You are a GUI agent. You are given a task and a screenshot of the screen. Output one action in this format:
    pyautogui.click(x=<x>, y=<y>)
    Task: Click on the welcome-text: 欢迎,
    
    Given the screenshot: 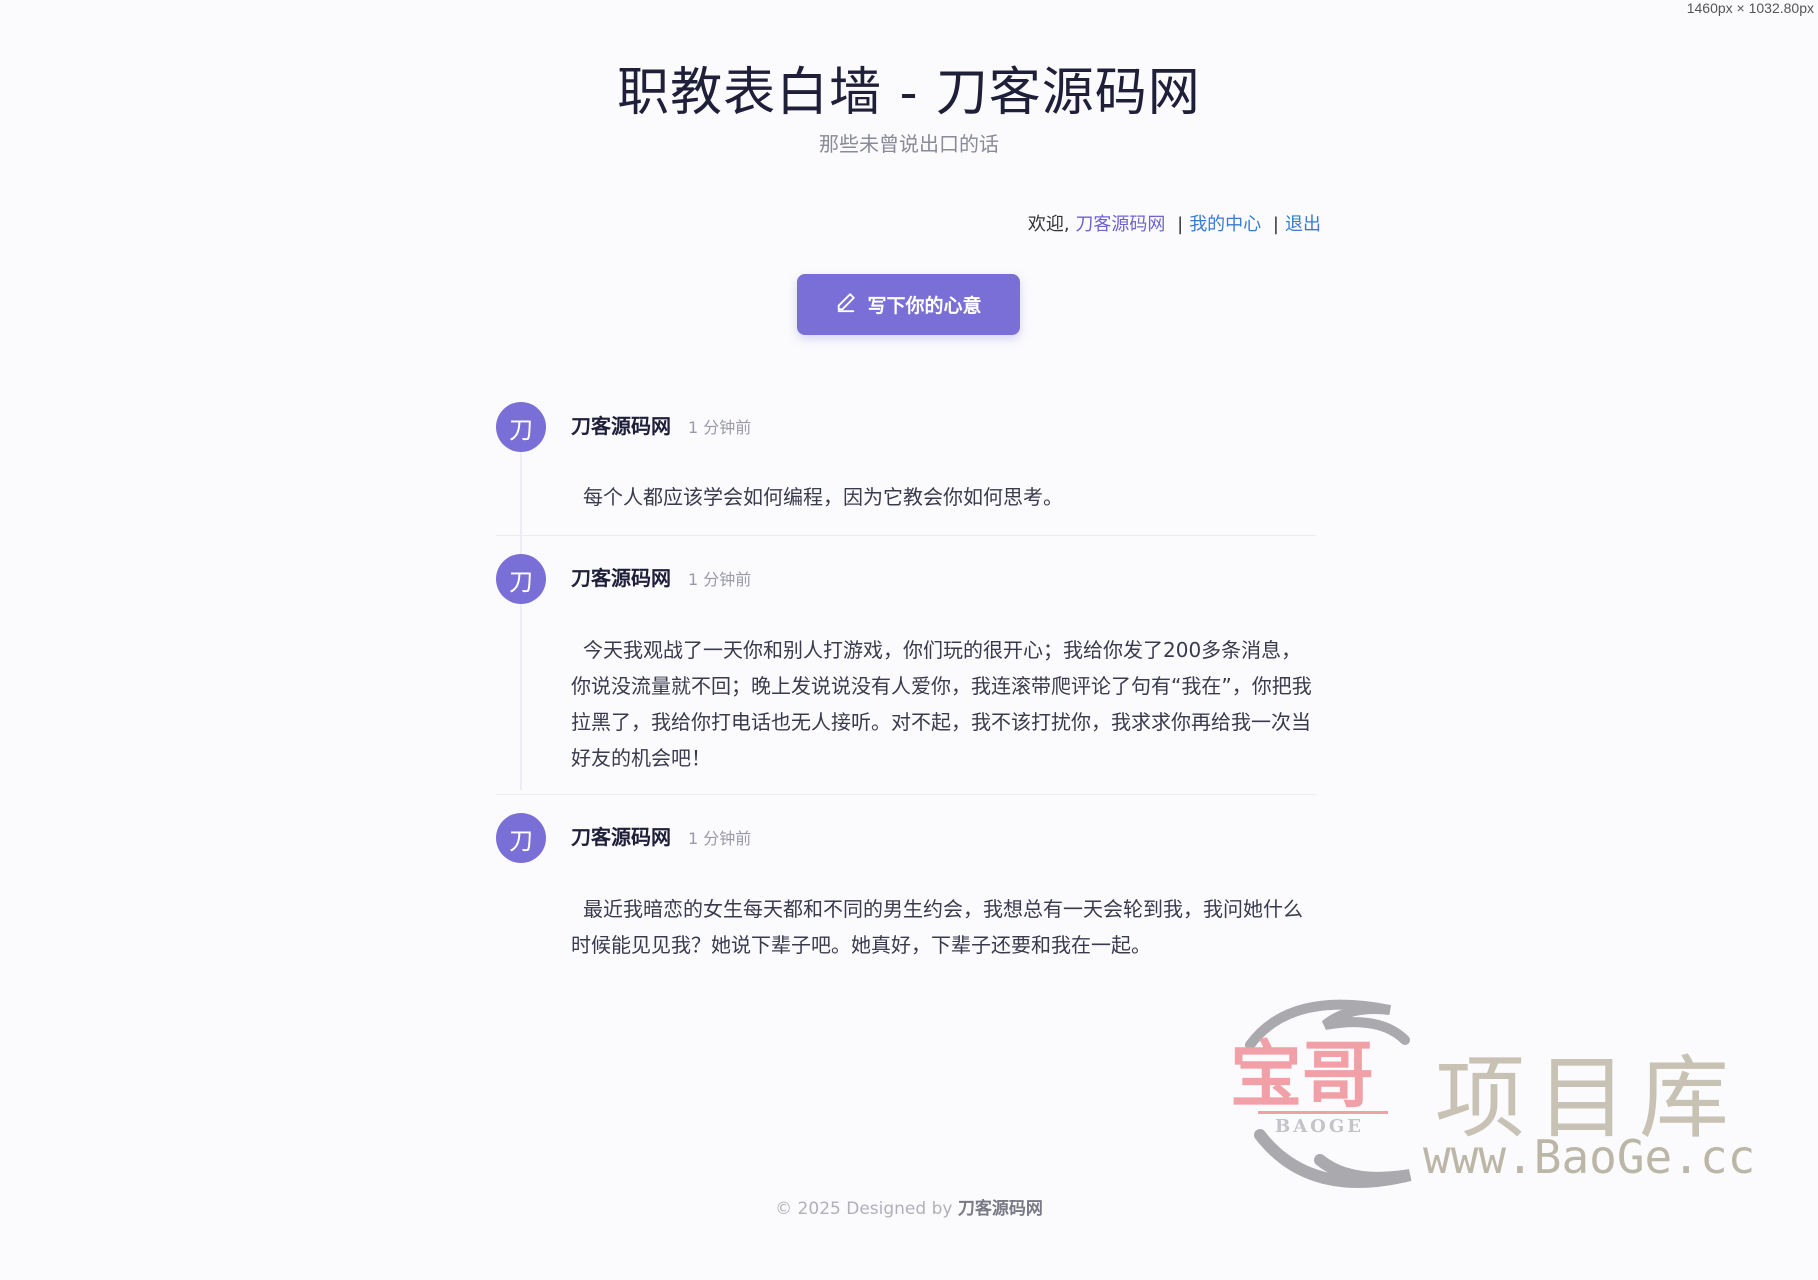 What is the action you would take?
    pyautogui.click(x=1048, y=224)
    